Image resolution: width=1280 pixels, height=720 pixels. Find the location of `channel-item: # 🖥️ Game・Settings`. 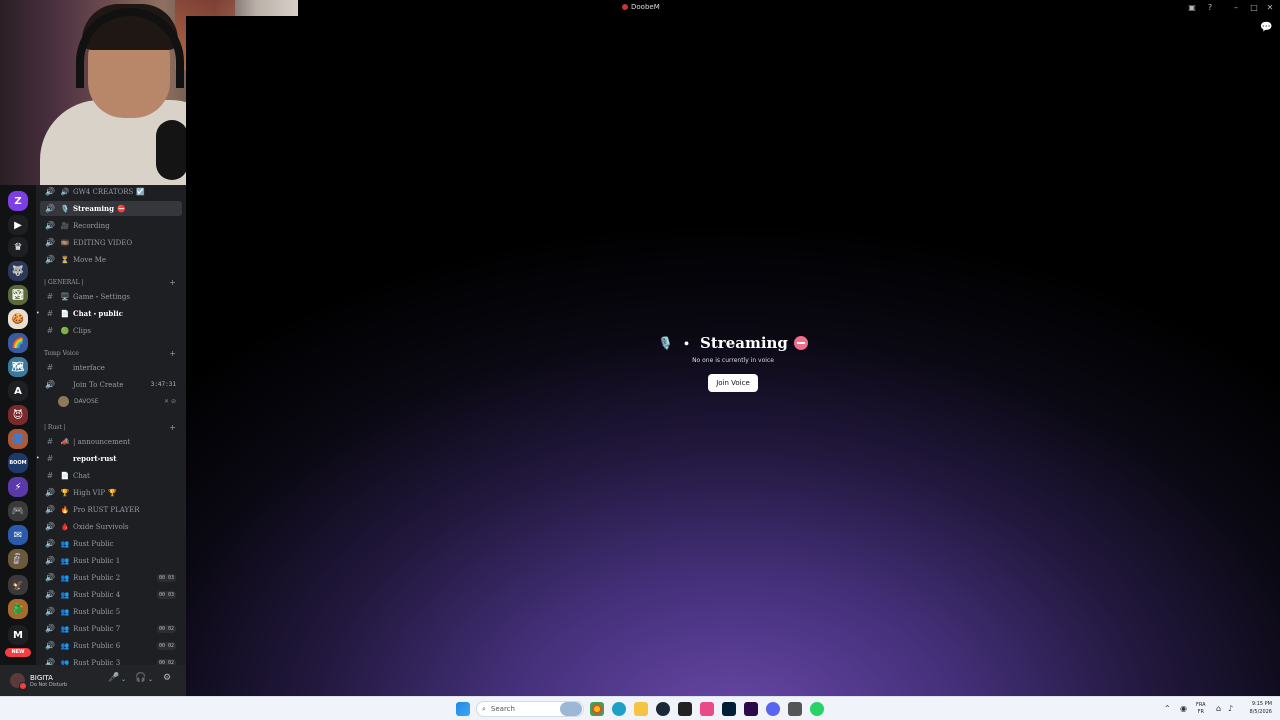

channel-item: # 🖥️ Game・Settings is located at coordinates (111, 296).